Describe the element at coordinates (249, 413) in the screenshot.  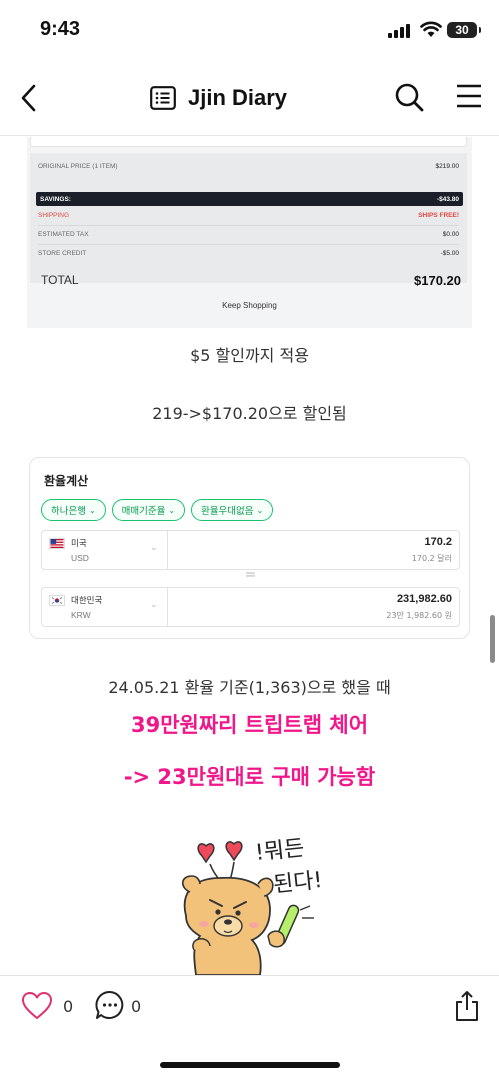
I see `caption-result: 219->$170.20으로 할인됨` at that location.